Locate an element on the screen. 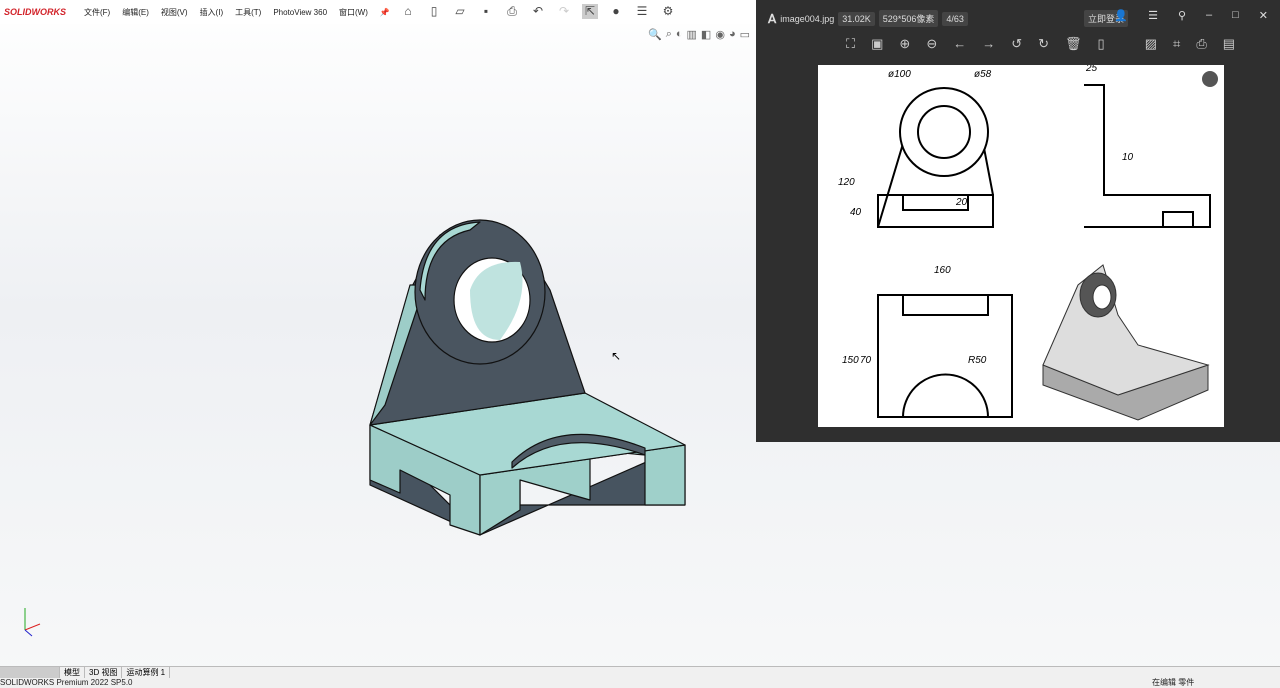 This screenshot has height=688, width=1280. dim-d58: ø58 is located at coordinates (983, 74).